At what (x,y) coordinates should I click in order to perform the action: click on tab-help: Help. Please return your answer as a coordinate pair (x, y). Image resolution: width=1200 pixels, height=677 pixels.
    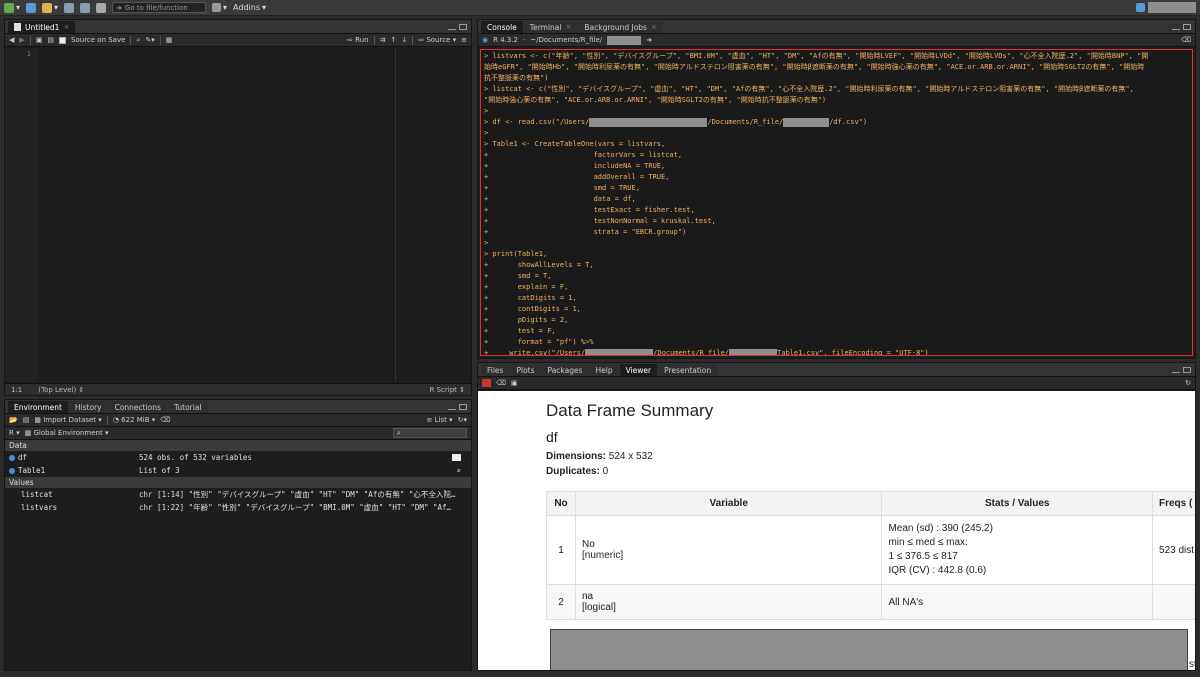
    Looking at the image, I should click on (604, 370).